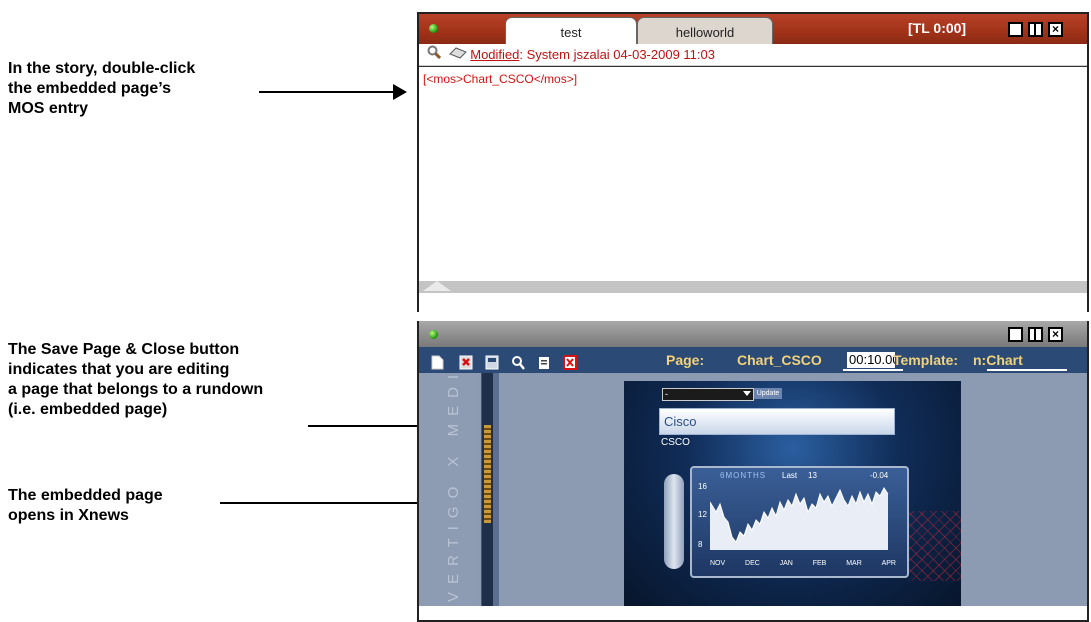 Image resolution: width=1091 pixels, height=622 pixels. What do you see at coordinates (570, 361) in the screenshot?
I see `delete-page-icon` at bounding box center [570, 361].